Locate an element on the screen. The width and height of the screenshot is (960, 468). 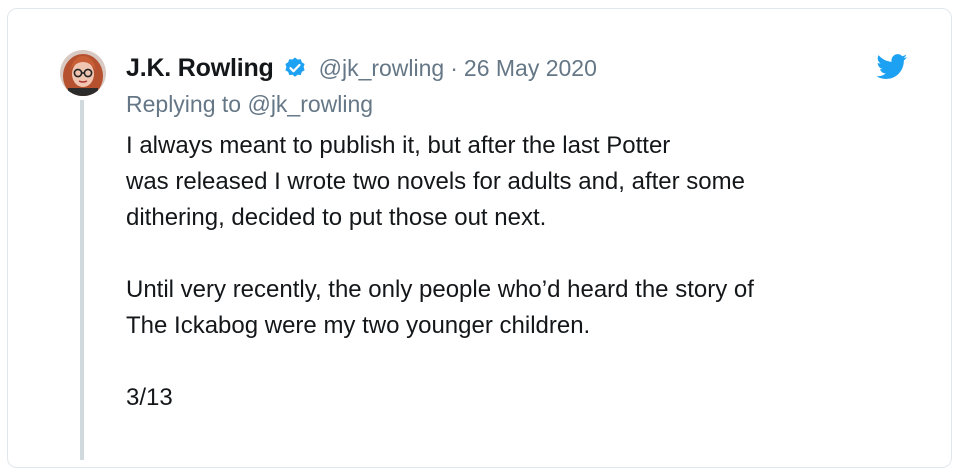
tweet-date: 26 May 2020 is located at coordinates (530, 68).